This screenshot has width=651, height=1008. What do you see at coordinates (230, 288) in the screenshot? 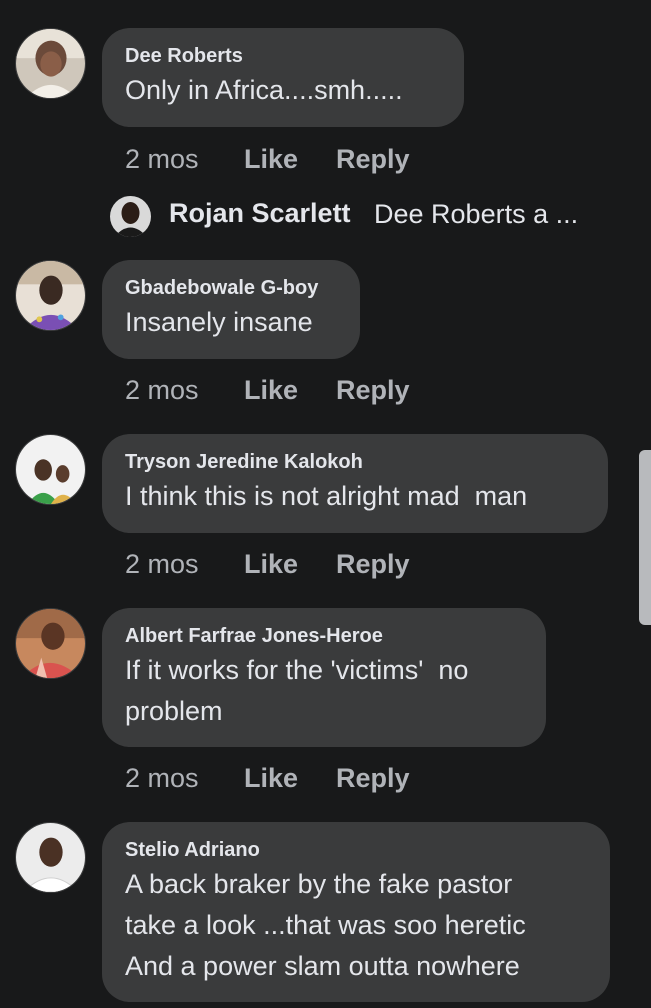
I see `comment-author: Gbadebowale G-boy` at bounding box center [230, 288].